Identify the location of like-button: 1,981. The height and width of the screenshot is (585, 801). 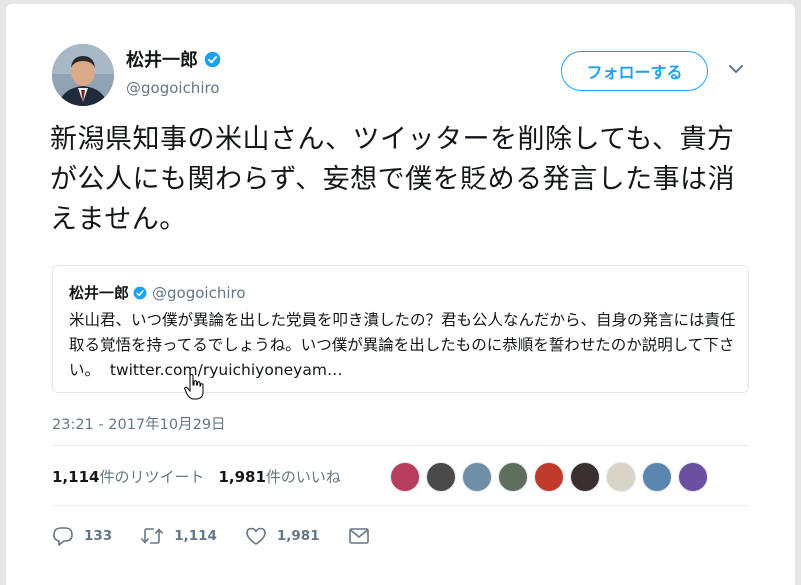
(282, 536).